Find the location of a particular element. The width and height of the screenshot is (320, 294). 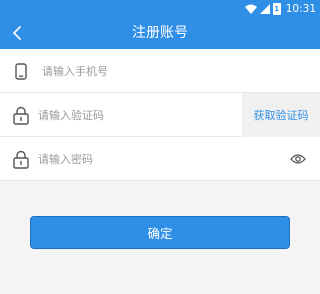

password-row is located at coordinates (160, 159).